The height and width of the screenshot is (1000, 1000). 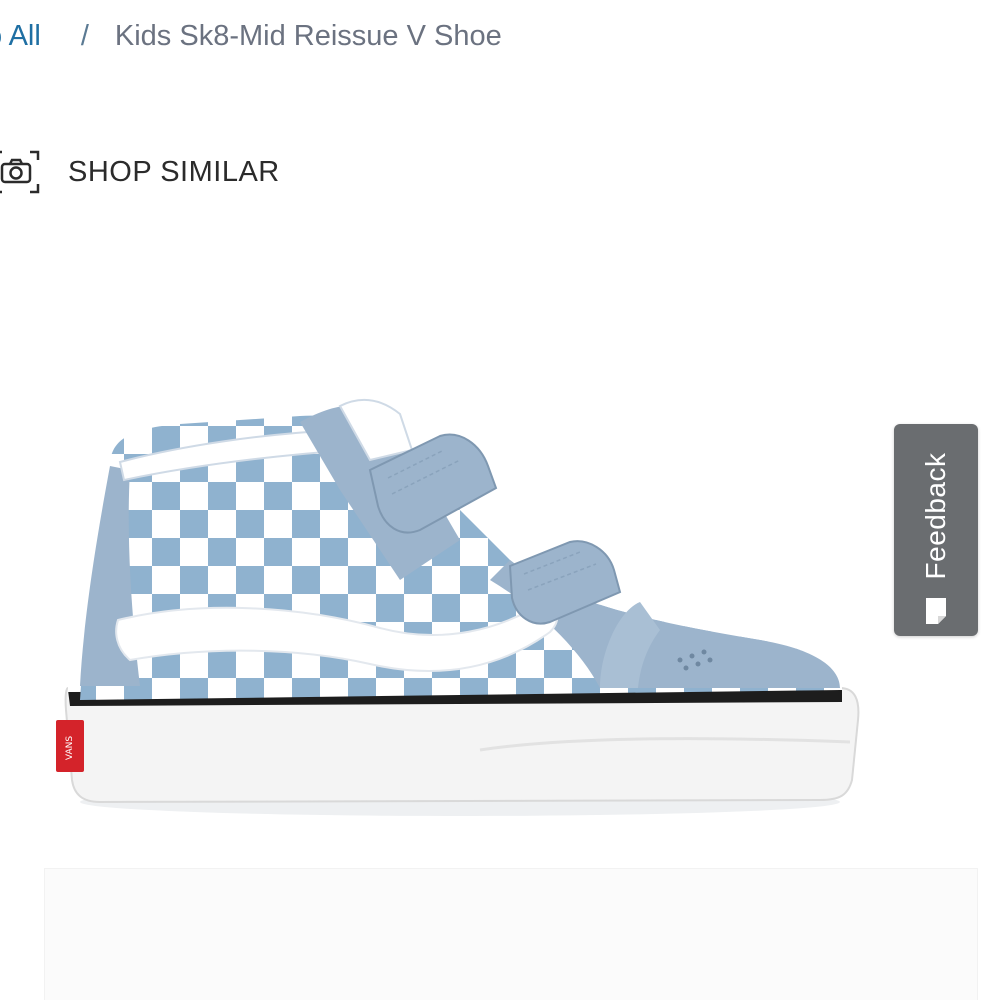 What do you see at coordinates (70, 748) in the screenshot?
I see `svg-text: VANS` at bounding box center [70, 748].